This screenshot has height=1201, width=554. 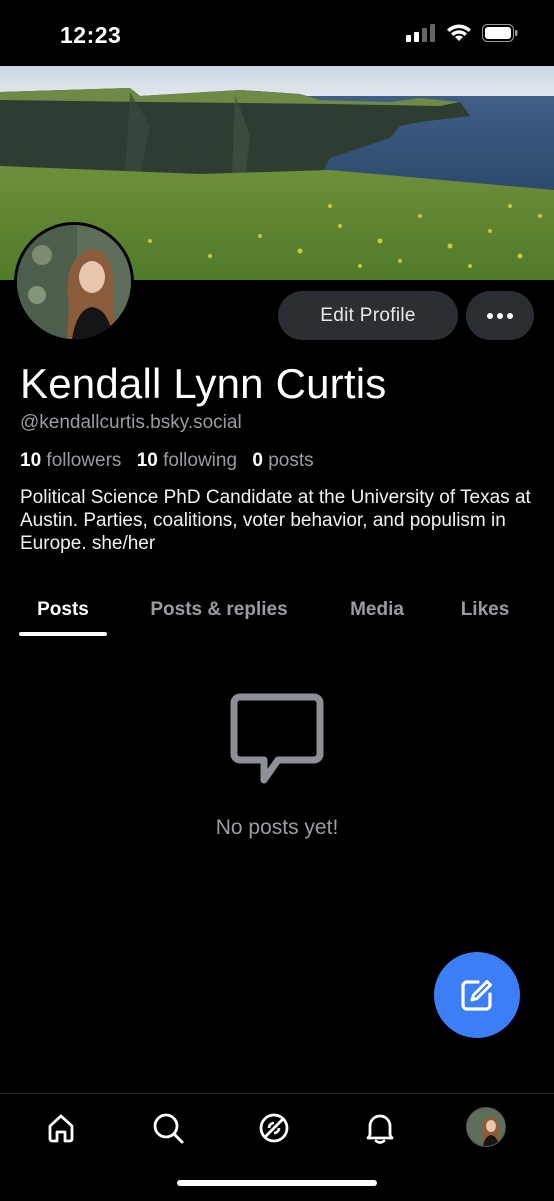 I want to click on posts-stat: 0 posts, so click(x=282, y=460).